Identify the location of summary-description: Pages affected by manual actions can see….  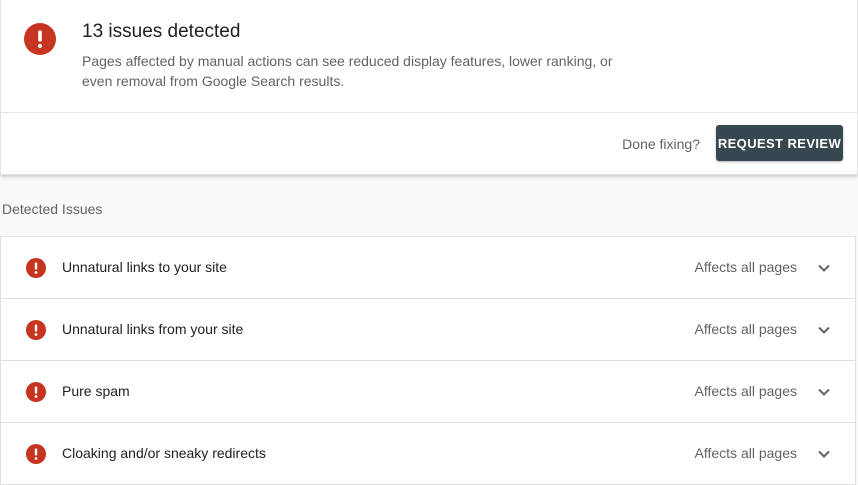
(347, 71).